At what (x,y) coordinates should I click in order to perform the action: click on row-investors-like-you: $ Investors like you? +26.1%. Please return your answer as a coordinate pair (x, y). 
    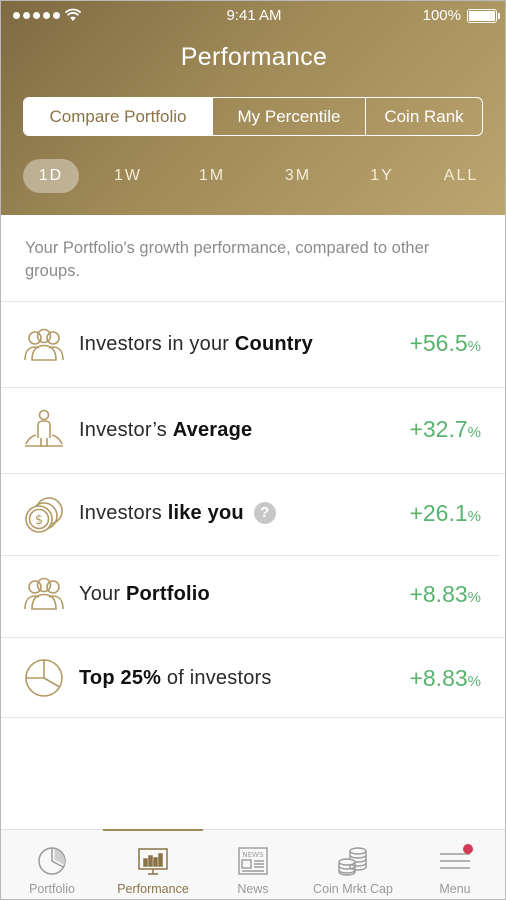
    Looking at the image, I should click on (253, 517).